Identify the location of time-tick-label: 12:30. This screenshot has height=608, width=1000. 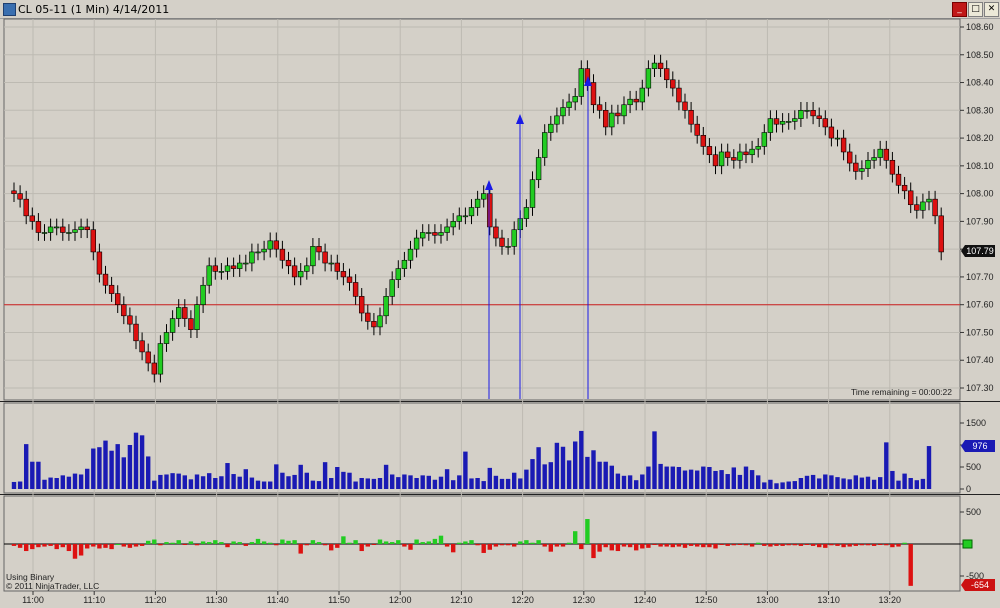
(584, 600).